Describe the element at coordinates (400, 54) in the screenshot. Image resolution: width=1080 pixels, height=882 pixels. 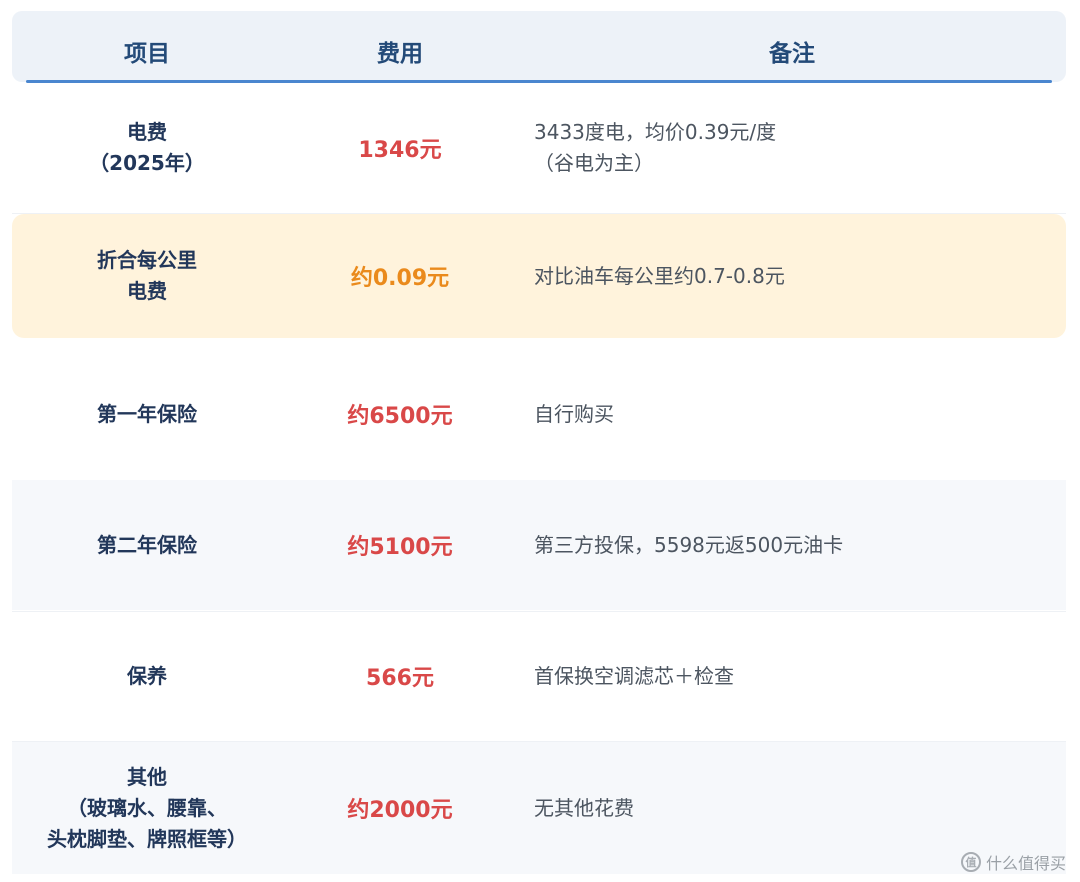
I see `header-cost: 费用` at that location.